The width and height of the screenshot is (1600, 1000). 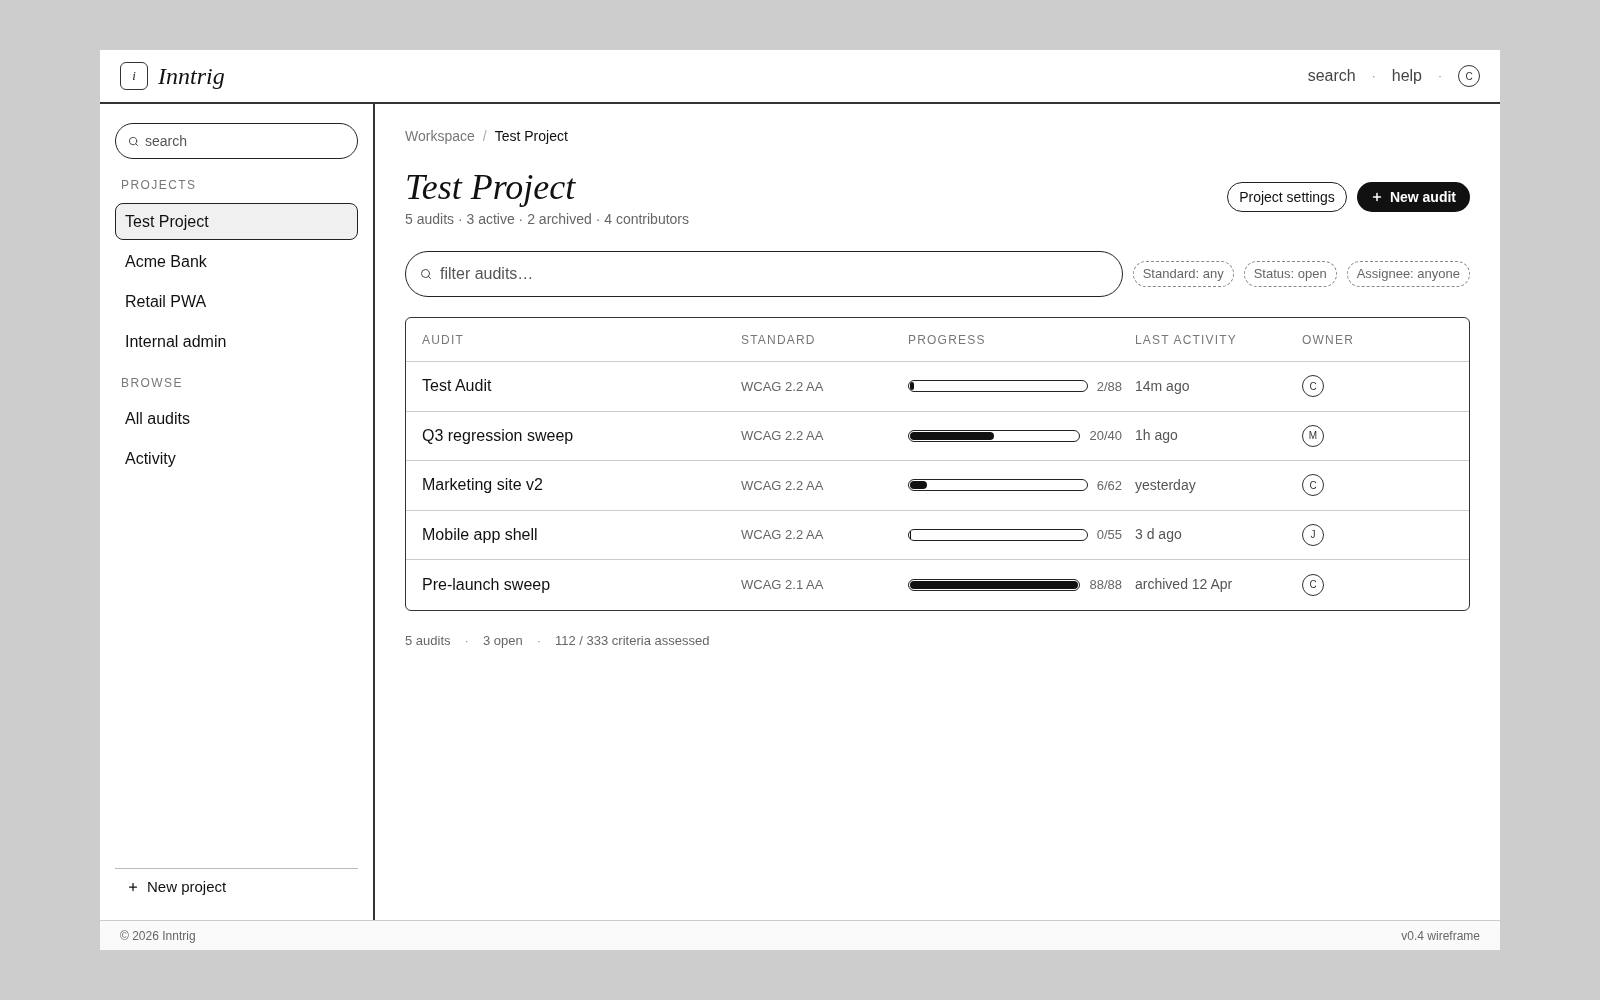 I want to click on brand-name: Inntrig, so click(x=191, y=76).